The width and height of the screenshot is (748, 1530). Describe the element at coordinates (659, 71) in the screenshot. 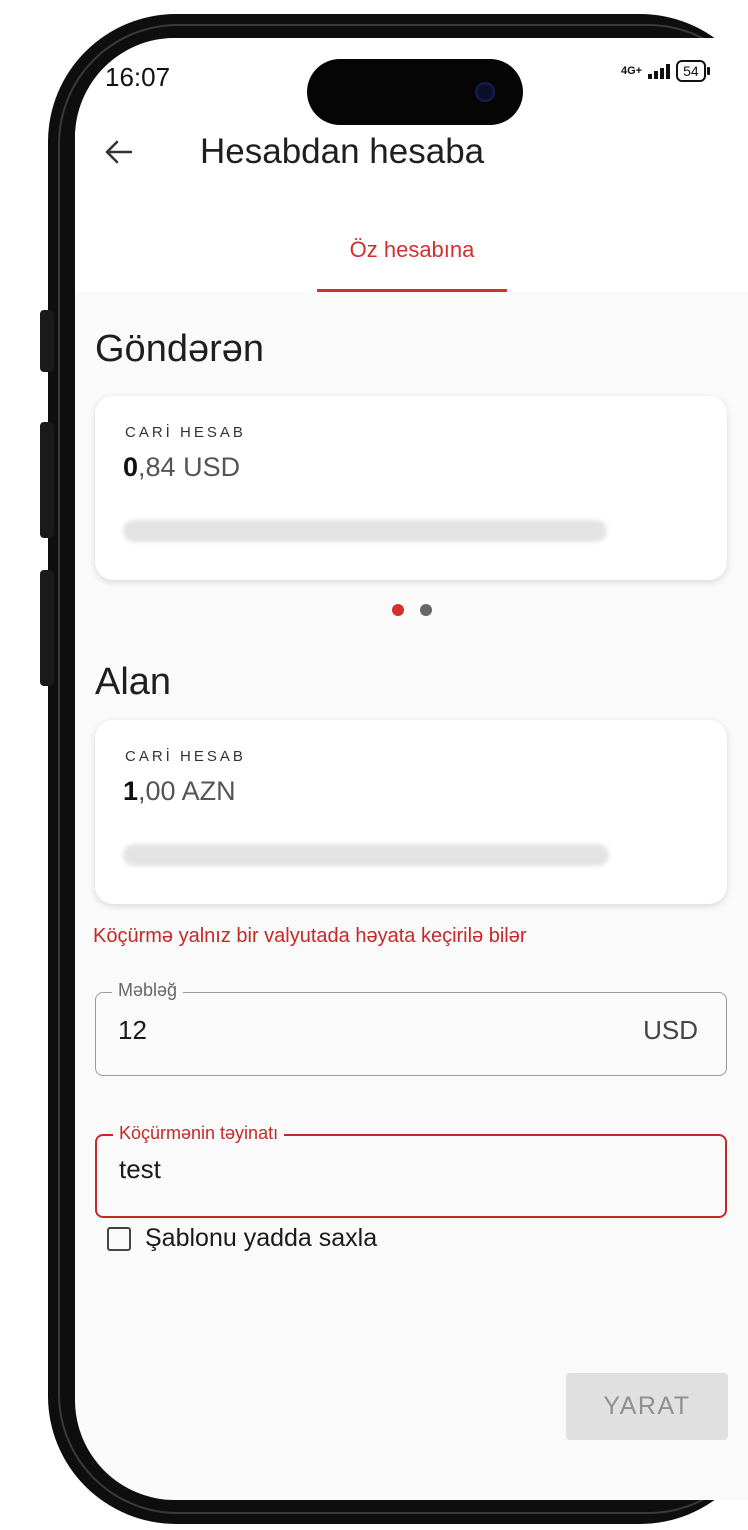

I see `signal-icon` at that location.